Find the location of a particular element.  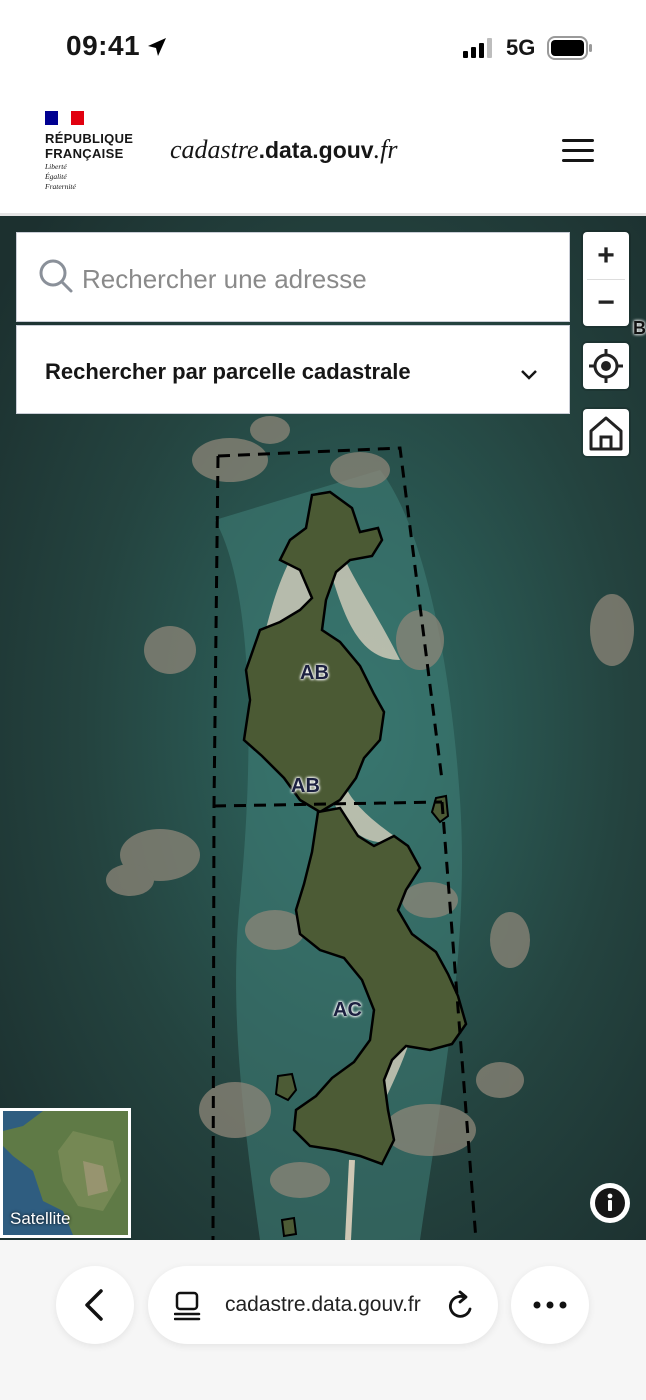

french-flag-logo is located at coordinates (64, 118).